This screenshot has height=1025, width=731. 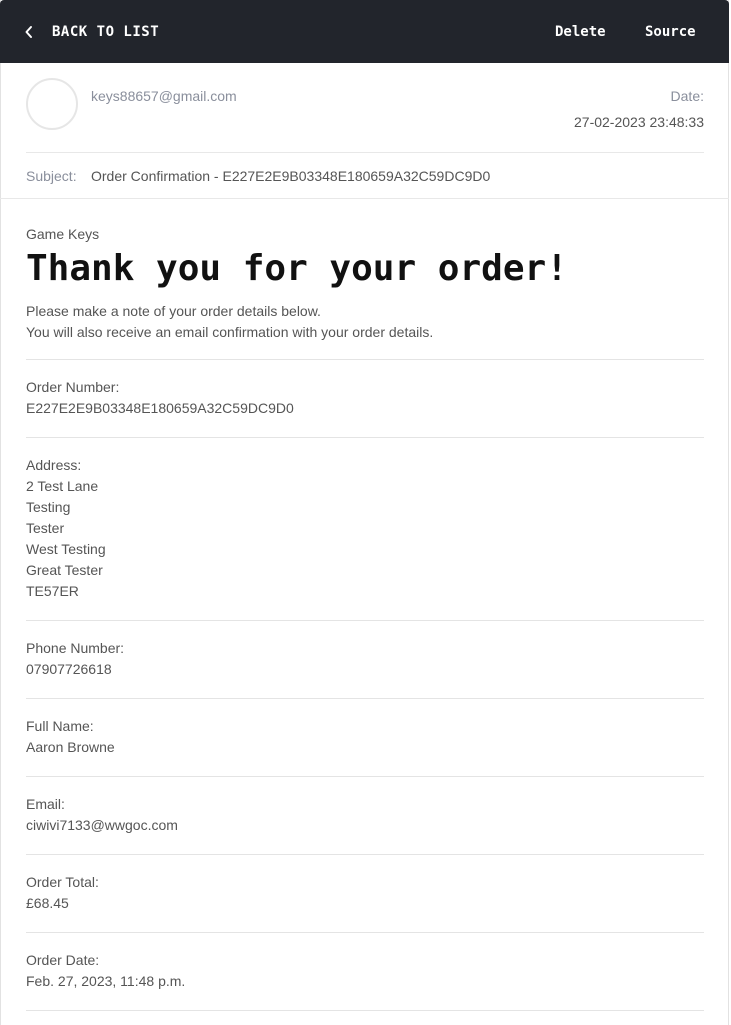 I want to click on order-number-value: E227E2E9B03348E180659A32C59DC9D0, so click(x=160, y=408).